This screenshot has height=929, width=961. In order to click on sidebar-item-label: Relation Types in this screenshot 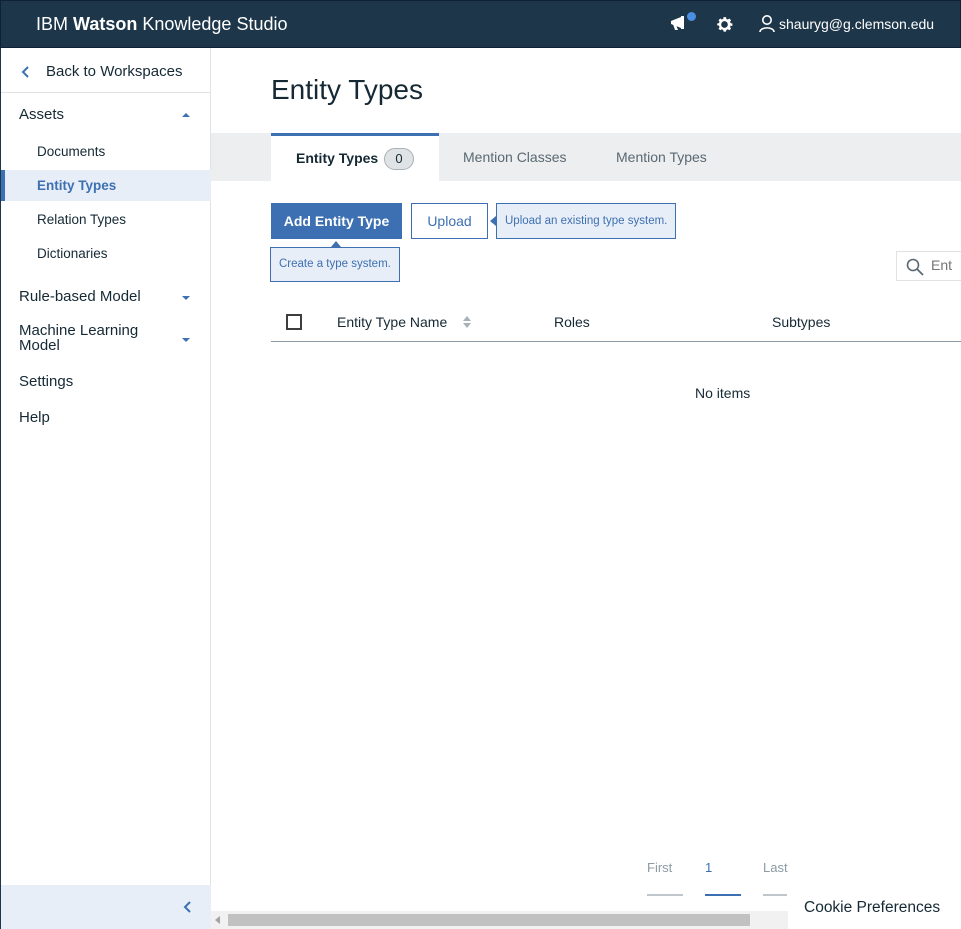, I will do `click(82, 219)`.